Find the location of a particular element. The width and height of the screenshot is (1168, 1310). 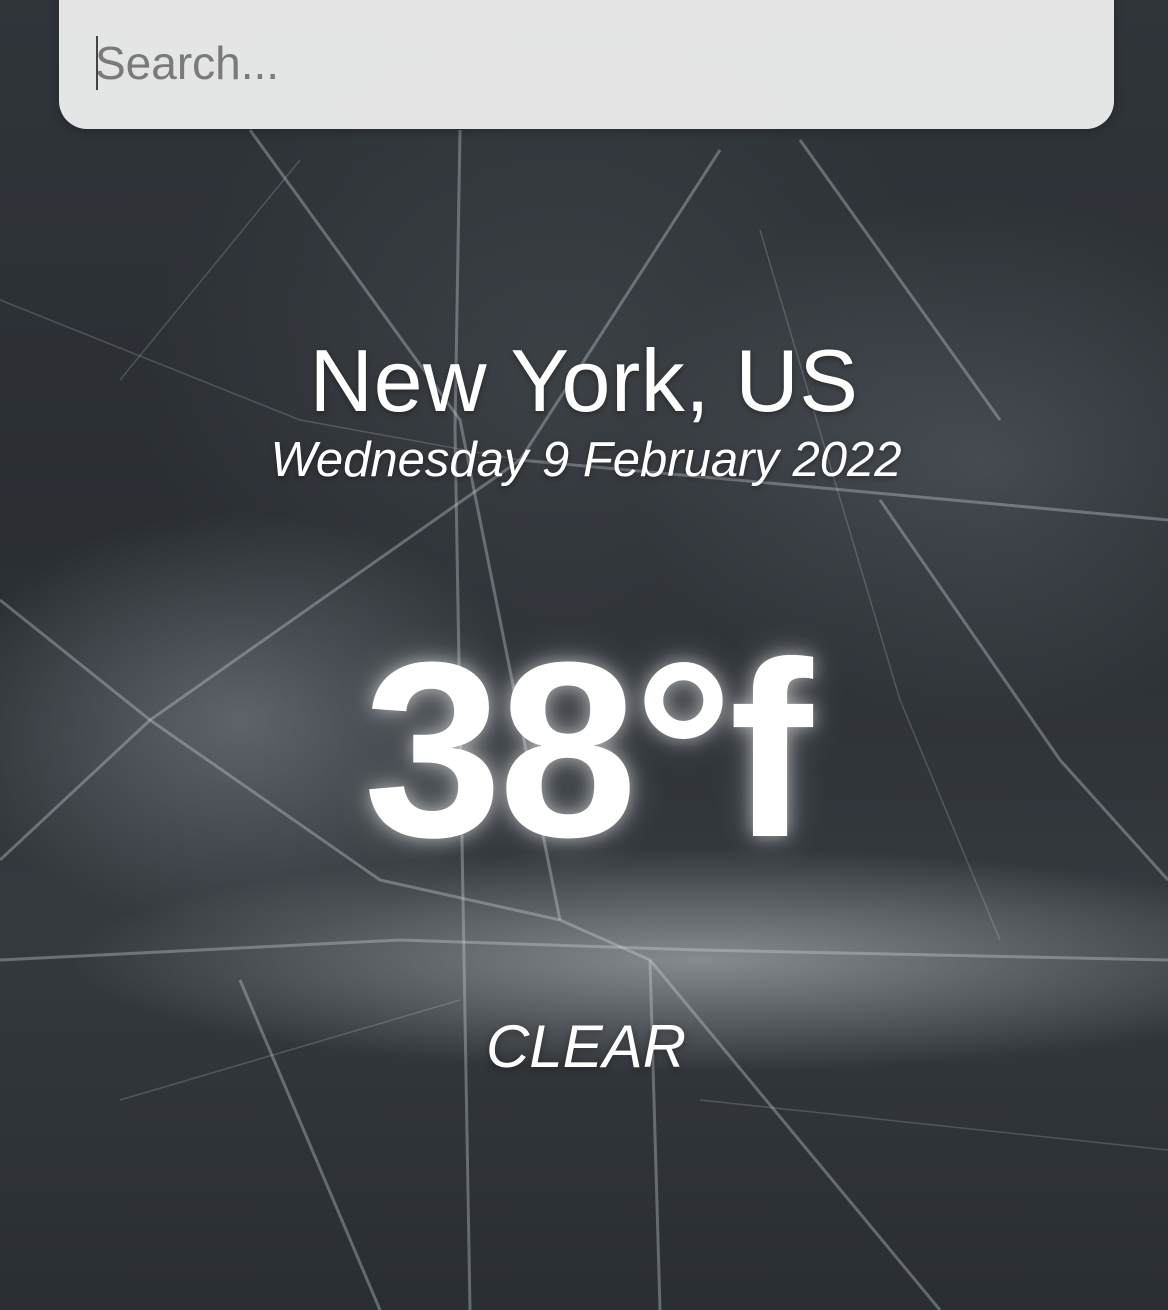

search-input is located at coordinates (575, 63).